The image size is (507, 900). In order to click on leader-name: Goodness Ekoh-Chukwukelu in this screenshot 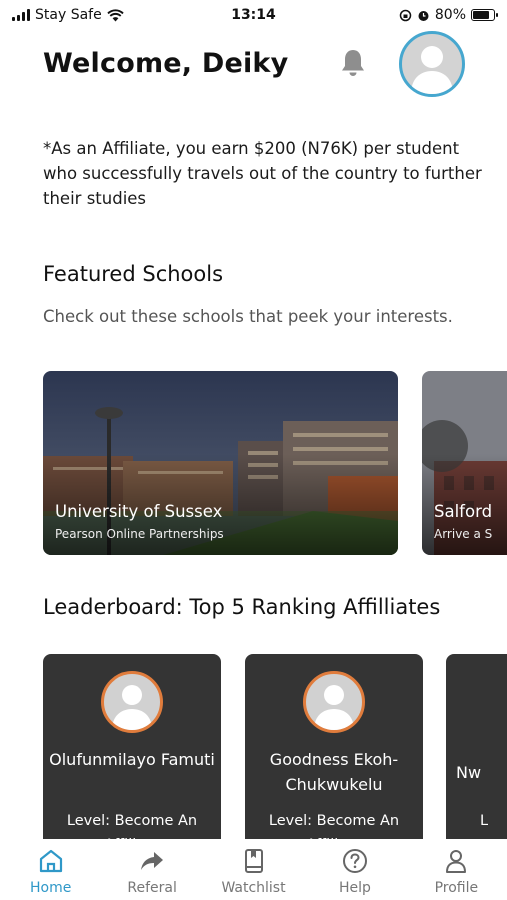, I will do `click(334, 772)`.